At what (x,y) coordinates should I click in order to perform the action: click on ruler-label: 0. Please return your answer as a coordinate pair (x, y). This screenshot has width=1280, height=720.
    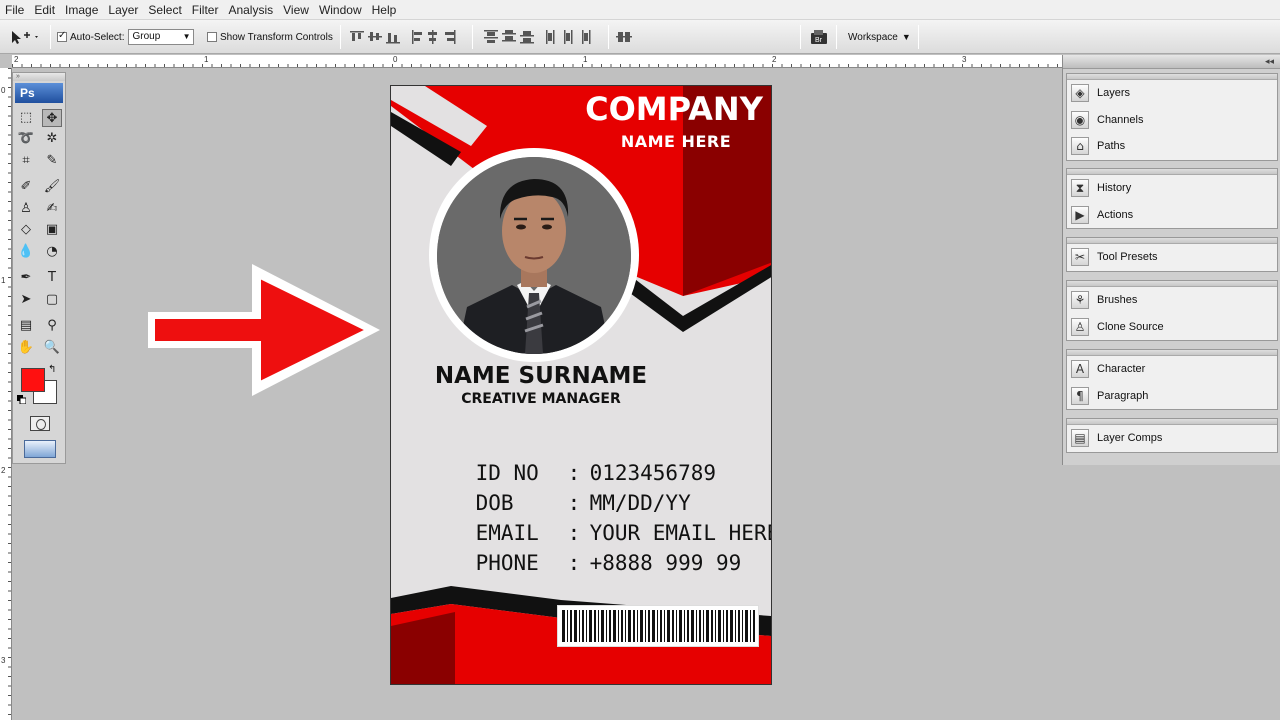
    Looking at the image, I should click on (3, 90).